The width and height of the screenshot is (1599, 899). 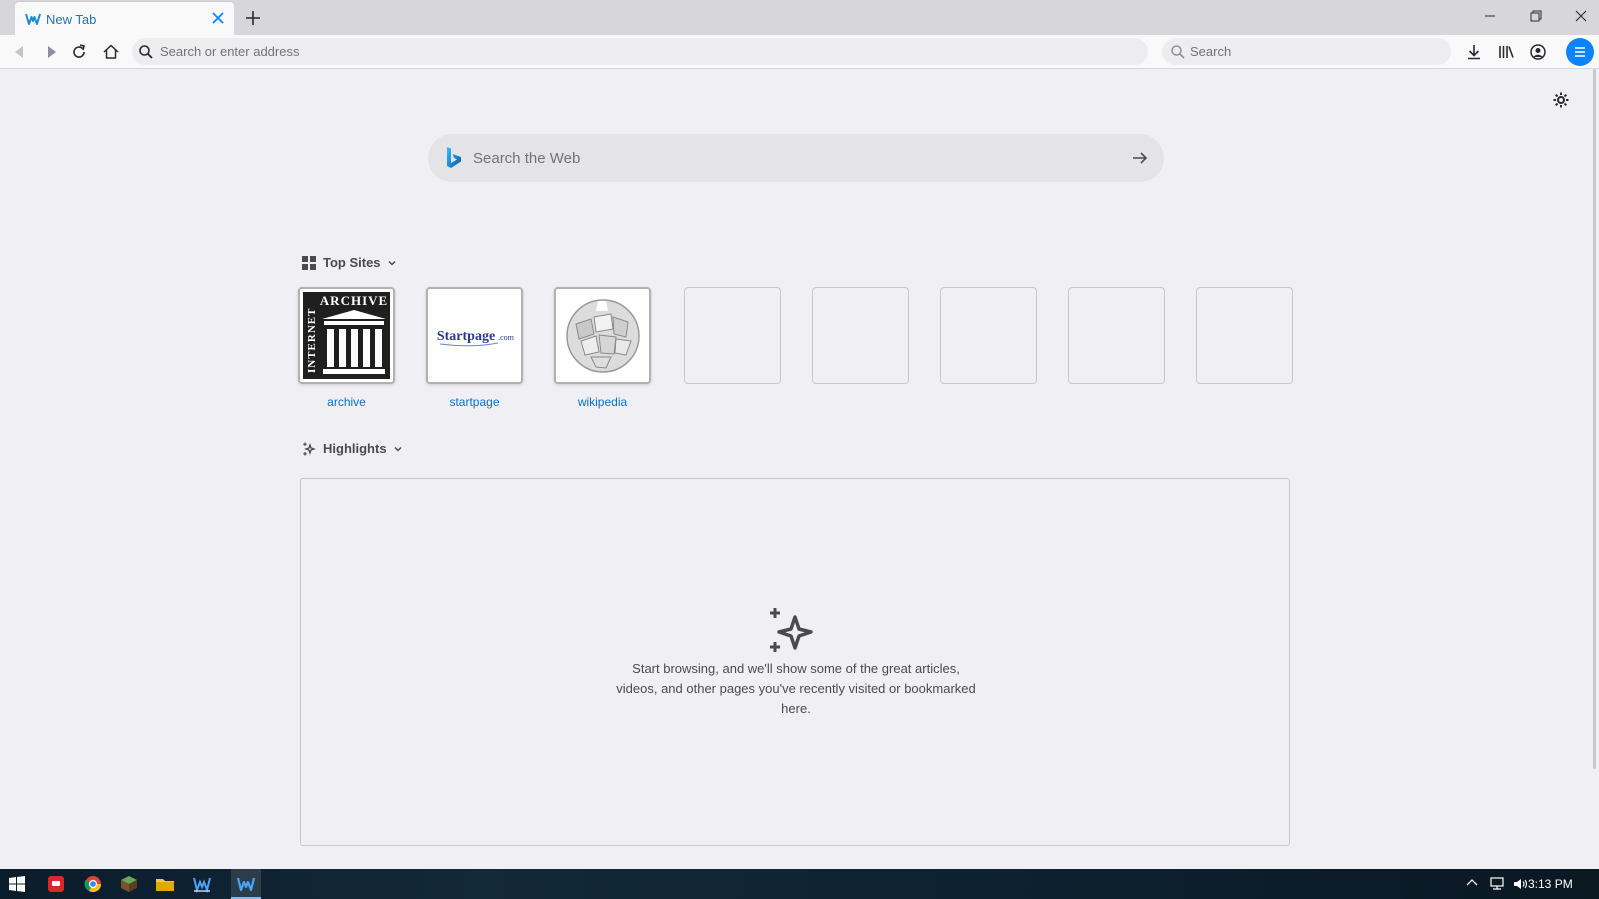 What do you see at coordinates (1538, 52) in the screenshot?
I see `account-icon` at bounding box center [1538, 52].